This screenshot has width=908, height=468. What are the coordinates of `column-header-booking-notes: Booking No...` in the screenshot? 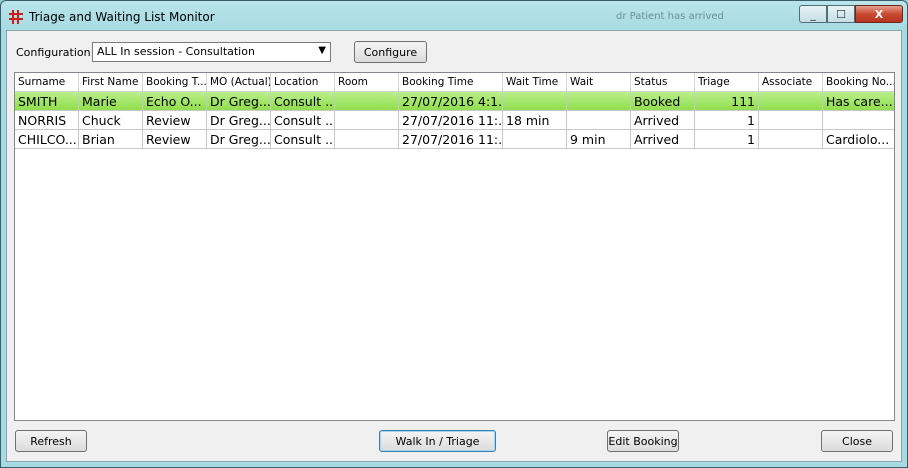 It's located at (858, 82).